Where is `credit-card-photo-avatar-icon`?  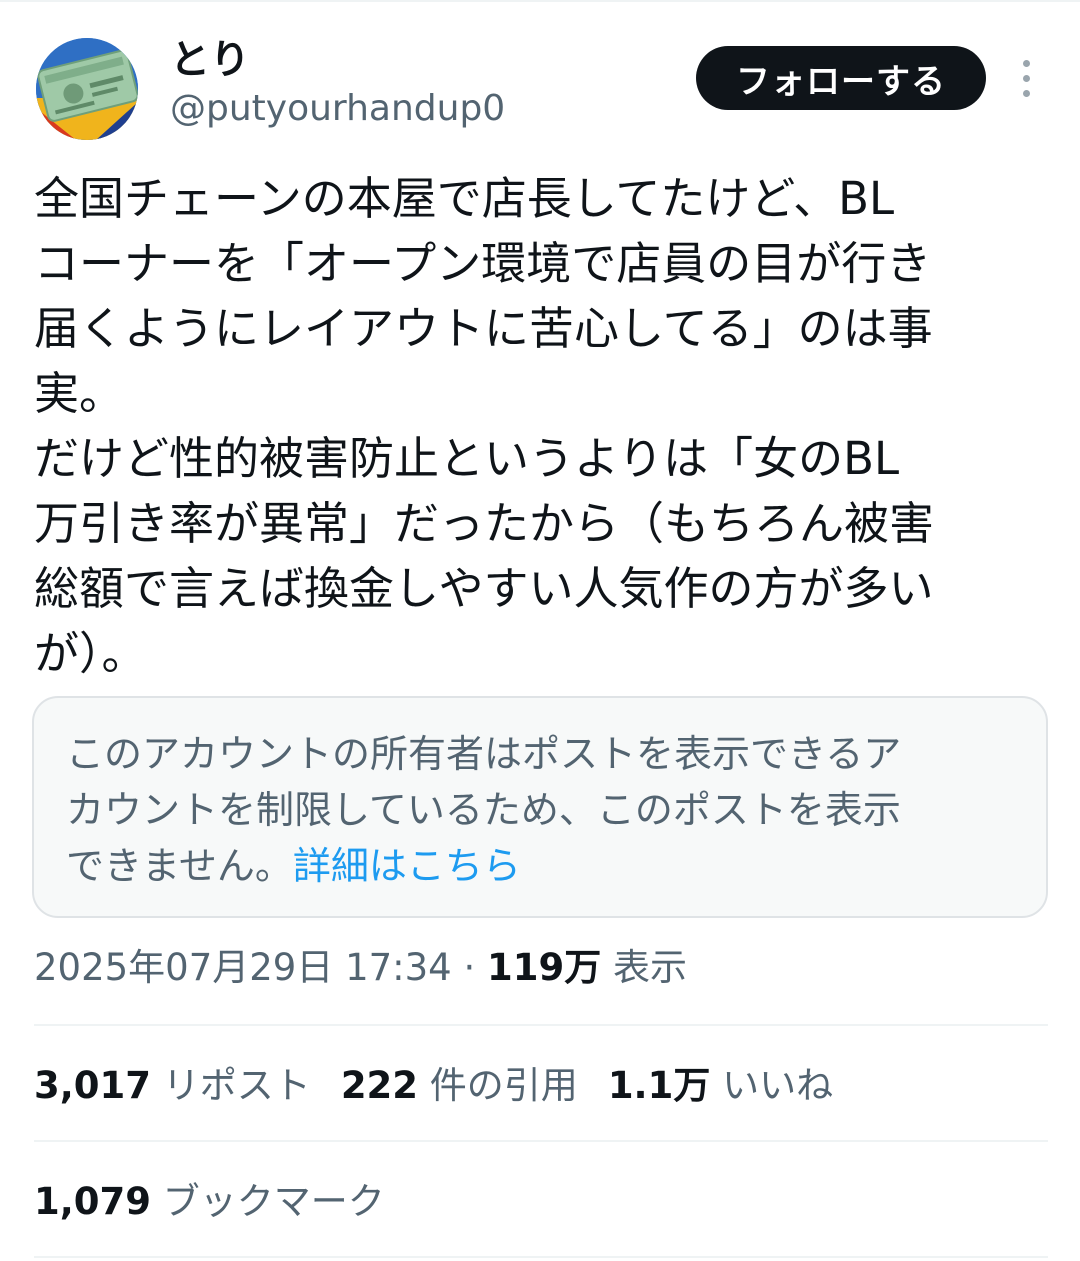 credit-card-photo-avatar-icon is located at coordinates (87, 89).